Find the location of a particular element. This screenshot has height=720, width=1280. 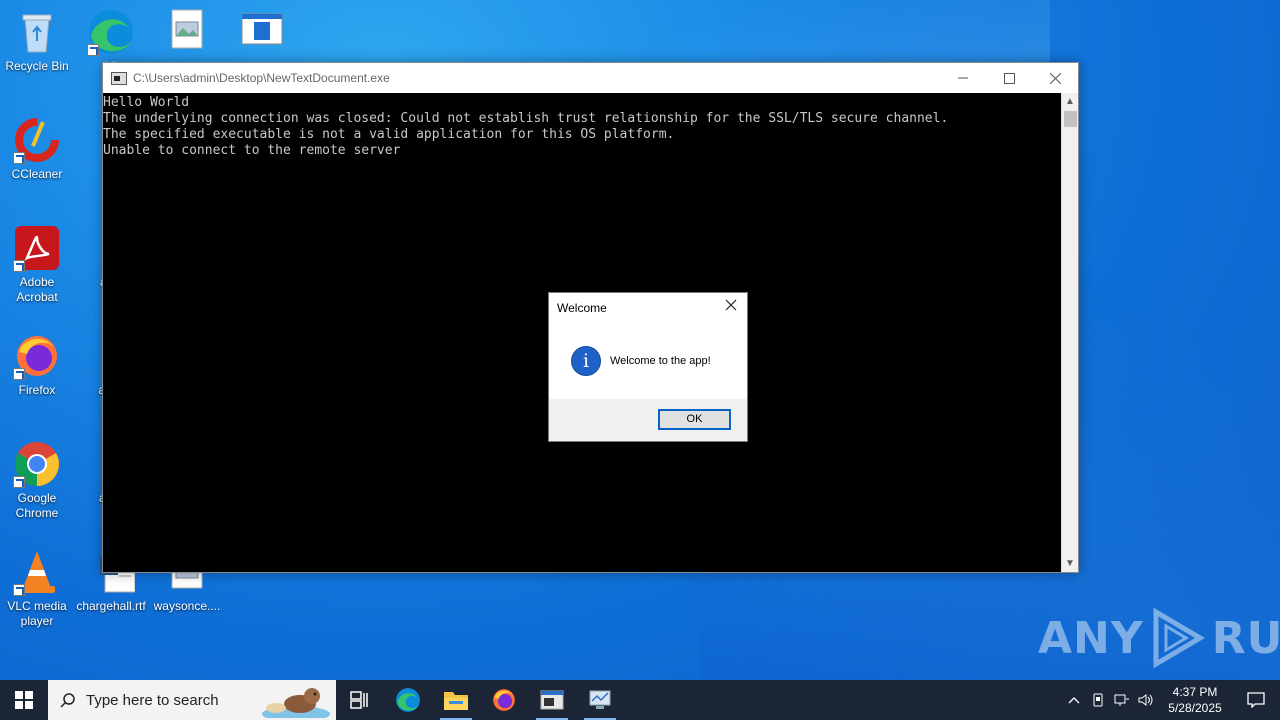

watermark-text: RUN is located at coordinates (1245, 638).